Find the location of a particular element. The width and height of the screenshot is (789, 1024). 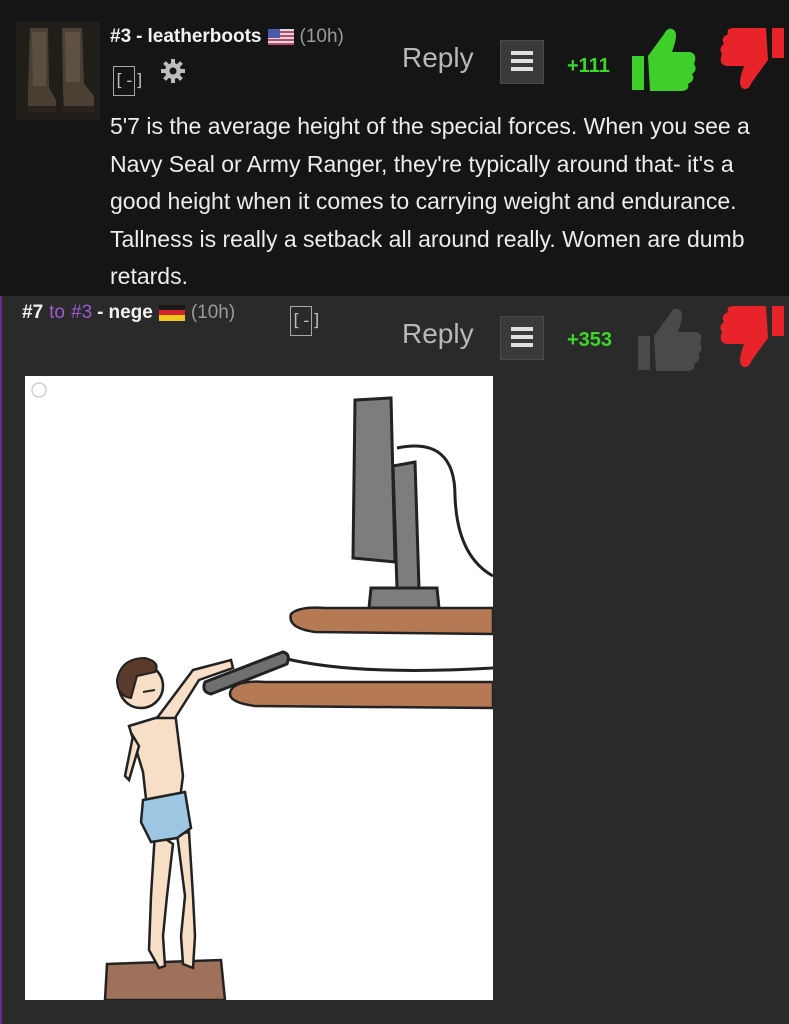

menu-button is located at coordinates (522, 62).